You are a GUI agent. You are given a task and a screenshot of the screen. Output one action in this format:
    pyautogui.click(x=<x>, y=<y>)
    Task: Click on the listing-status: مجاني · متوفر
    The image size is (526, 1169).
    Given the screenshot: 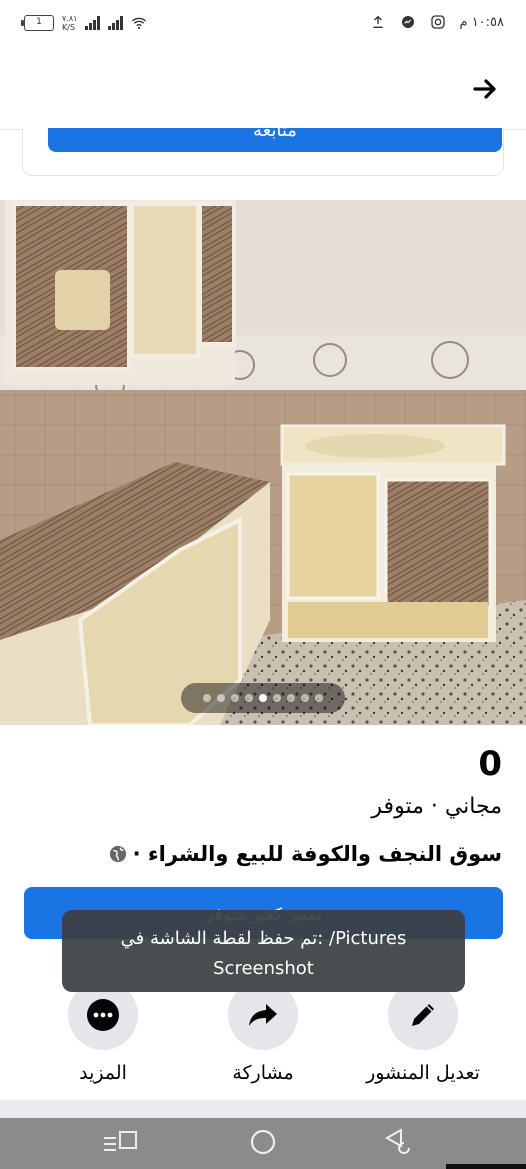 What is the action you would take?
    pyautogui.click(x=436, y=806)
    